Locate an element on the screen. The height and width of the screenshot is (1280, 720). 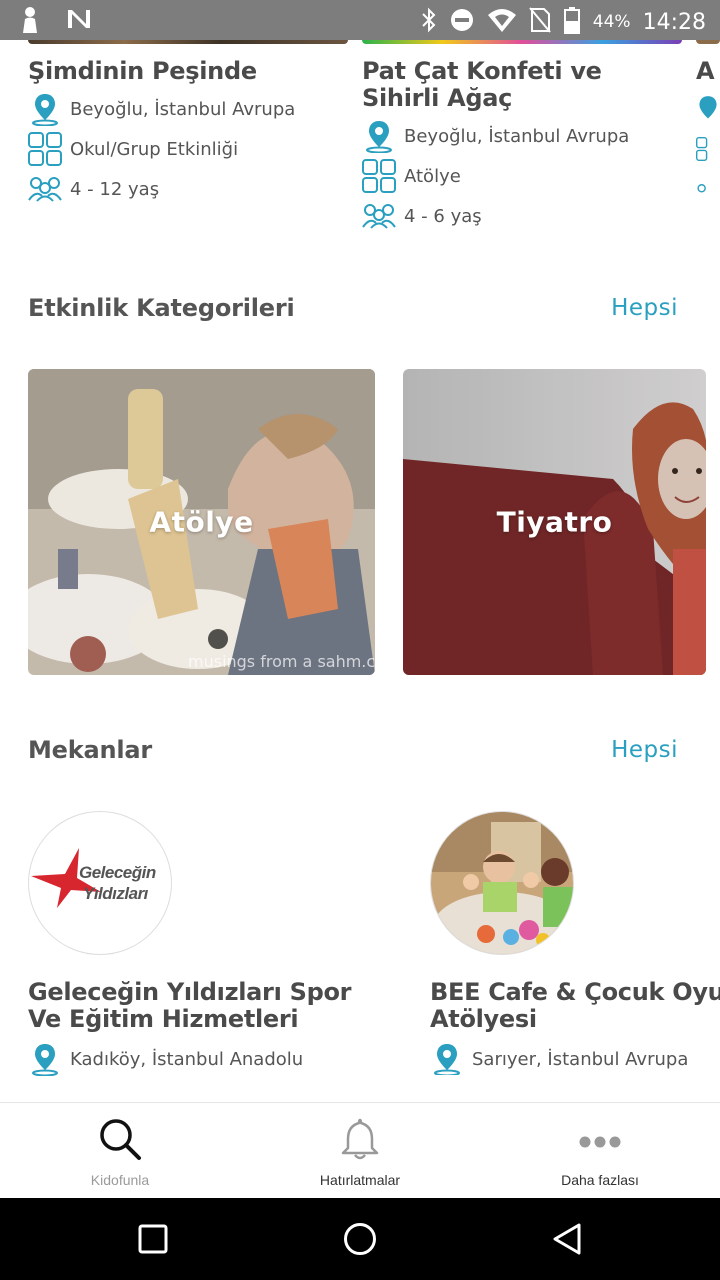
venue-location: Kadıköy, İstanbul Anadolu is located at coordinates (187, 1059).